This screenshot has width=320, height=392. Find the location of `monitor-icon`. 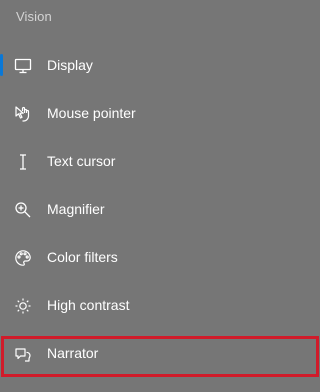

monitor-icon is located at coordinates (23, 66).